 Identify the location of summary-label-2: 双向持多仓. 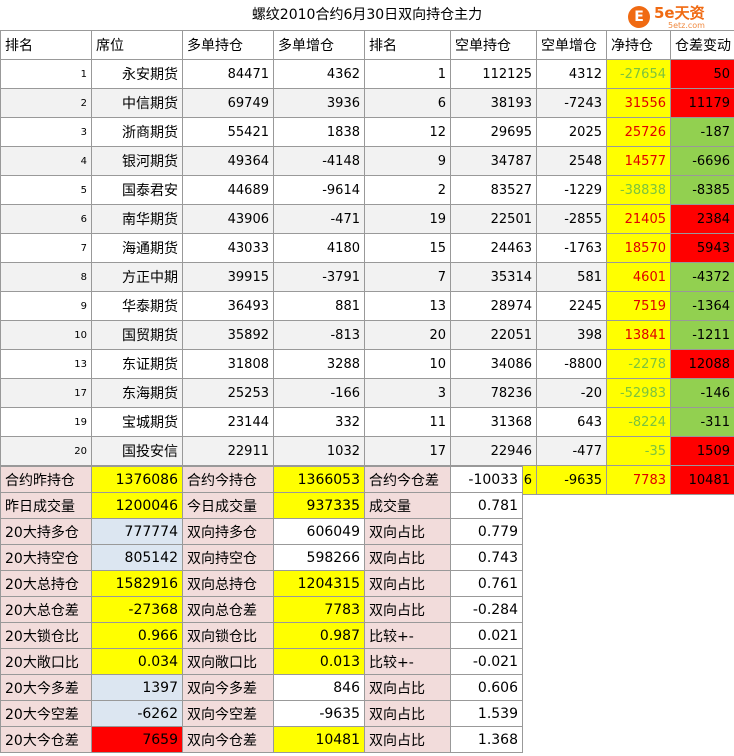
(228, 531).